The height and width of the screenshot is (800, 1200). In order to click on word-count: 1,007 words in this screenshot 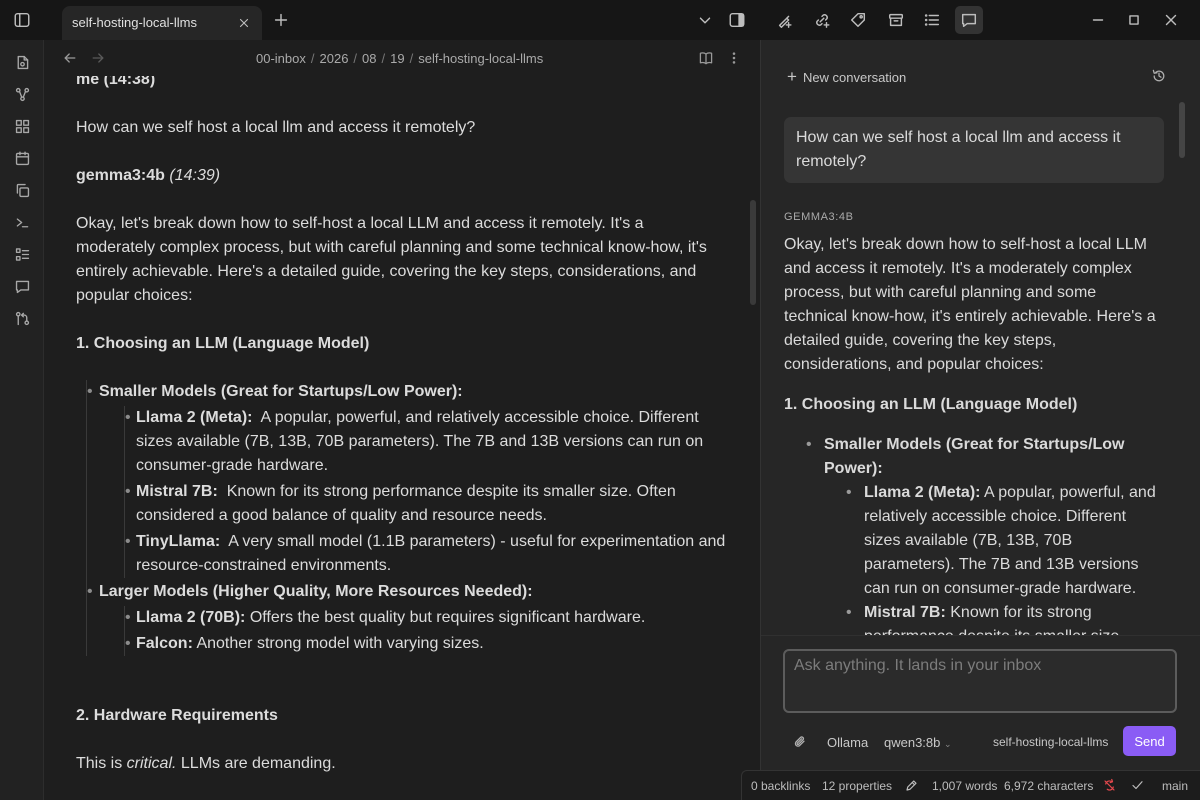, I will do `click(965, 786)`.